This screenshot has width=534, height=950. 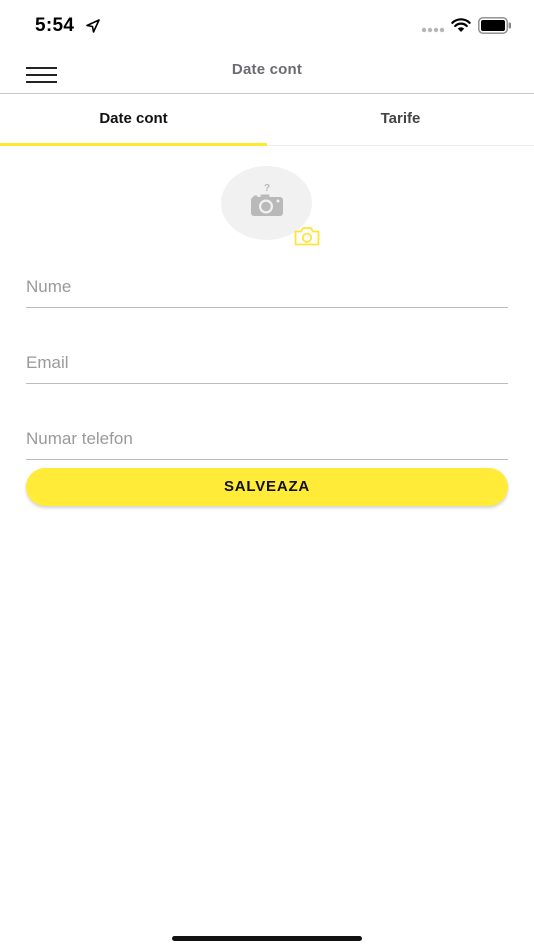 I want to click on tab-date-cont: Date cont, so click(x=133, y=119).